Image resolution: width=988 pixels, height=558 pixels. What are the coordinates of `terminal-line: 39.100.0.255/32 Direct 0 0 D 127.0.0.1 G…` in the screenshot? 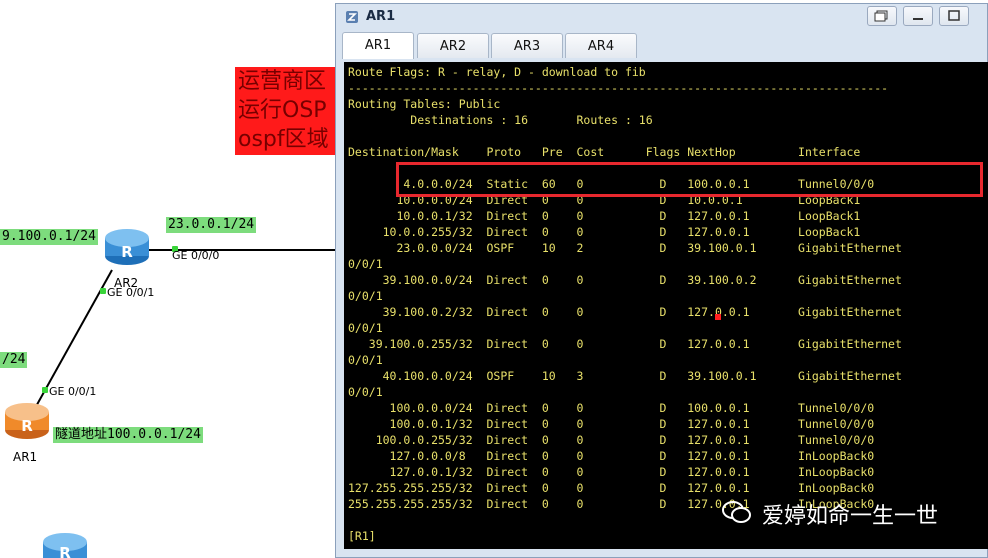 It's located at (625, 344).